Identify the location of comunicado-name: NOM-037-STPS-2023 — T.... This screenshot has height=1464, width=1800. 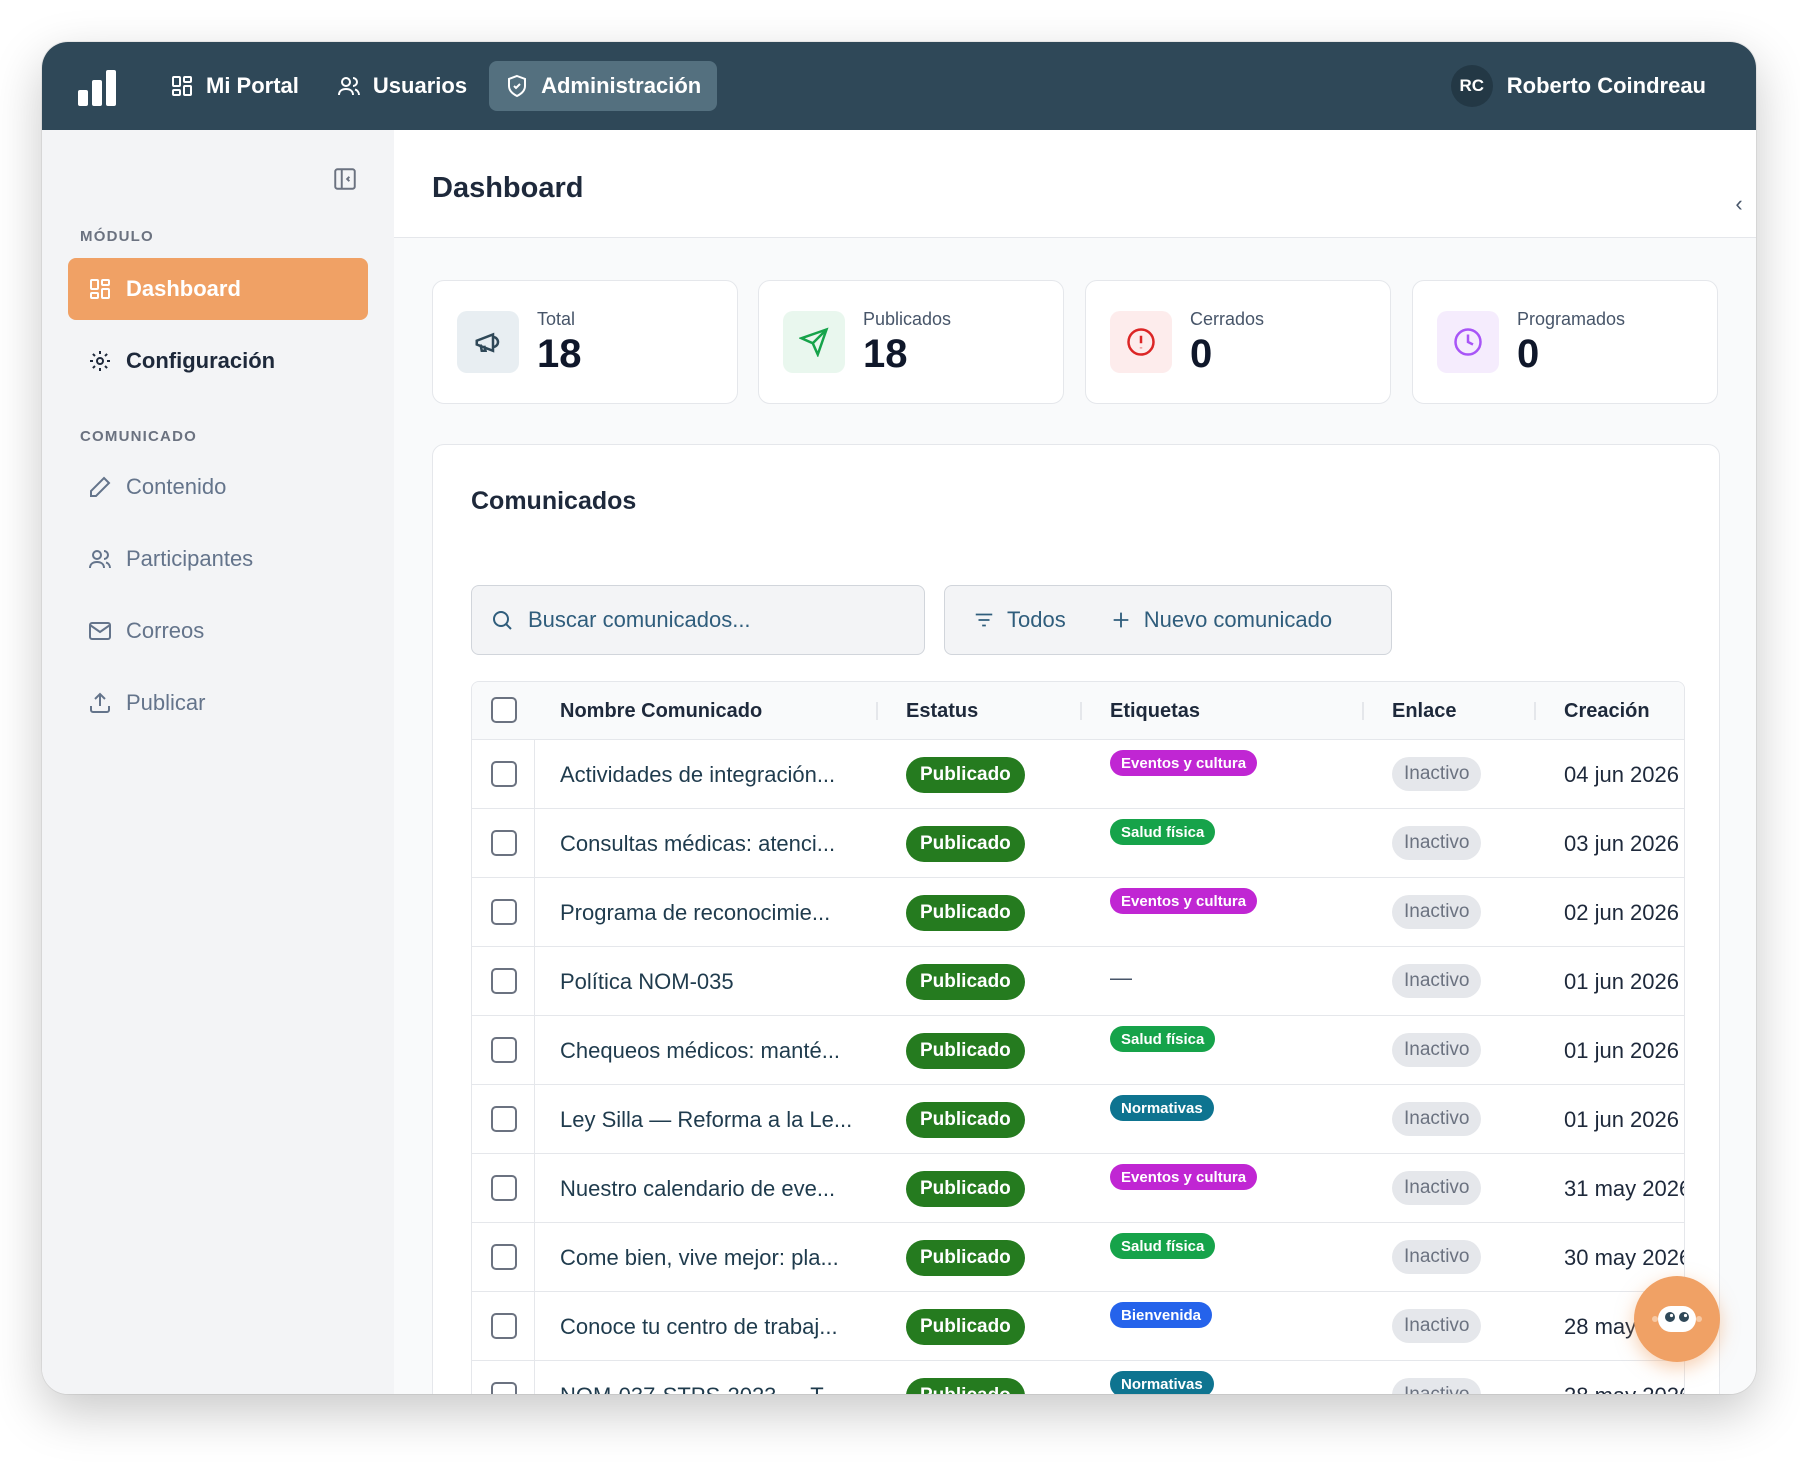
(700, 1388).